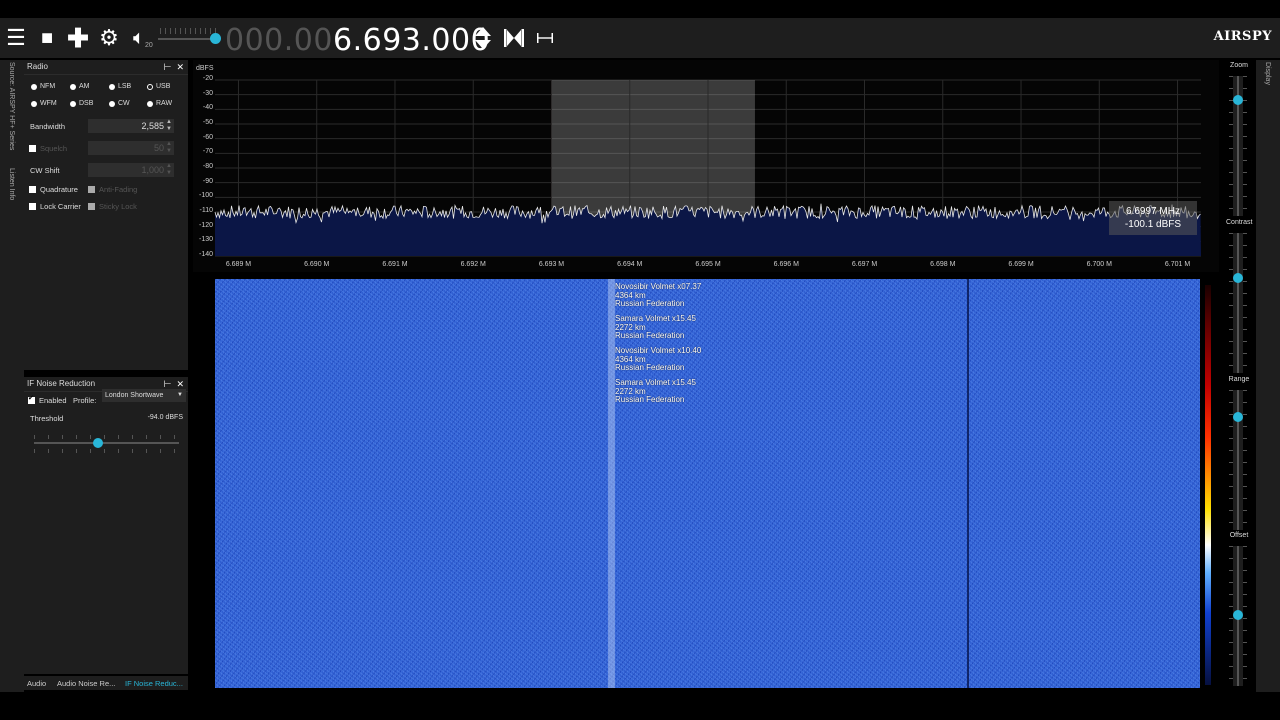 Image resolution: width=1280 pixels, height=720 pixels. I want to click on radio-panel-header: Radio ⊢ ✕, so click(106, 67).